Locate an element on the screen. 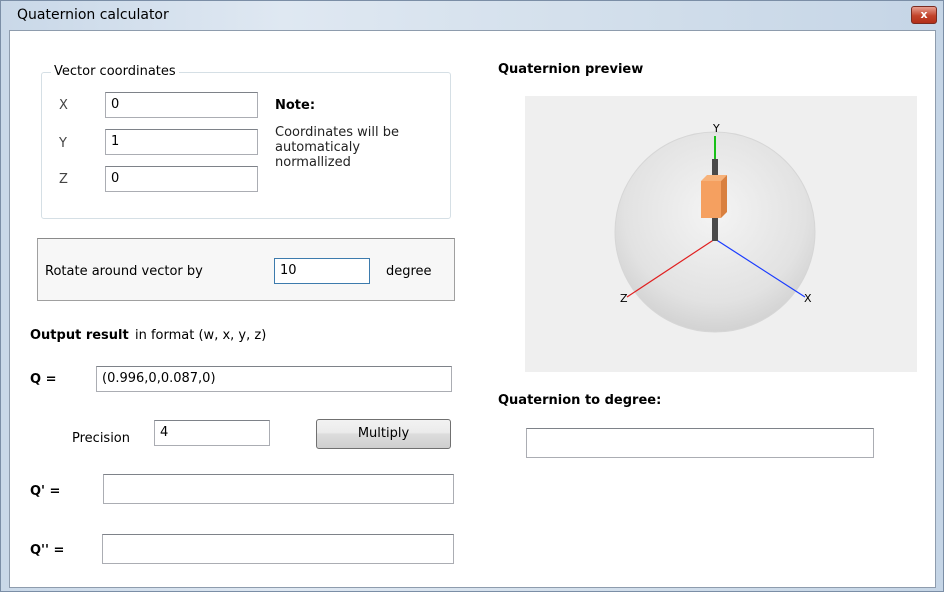  multiply-button: Multiply is located at coordinates (383, 434).